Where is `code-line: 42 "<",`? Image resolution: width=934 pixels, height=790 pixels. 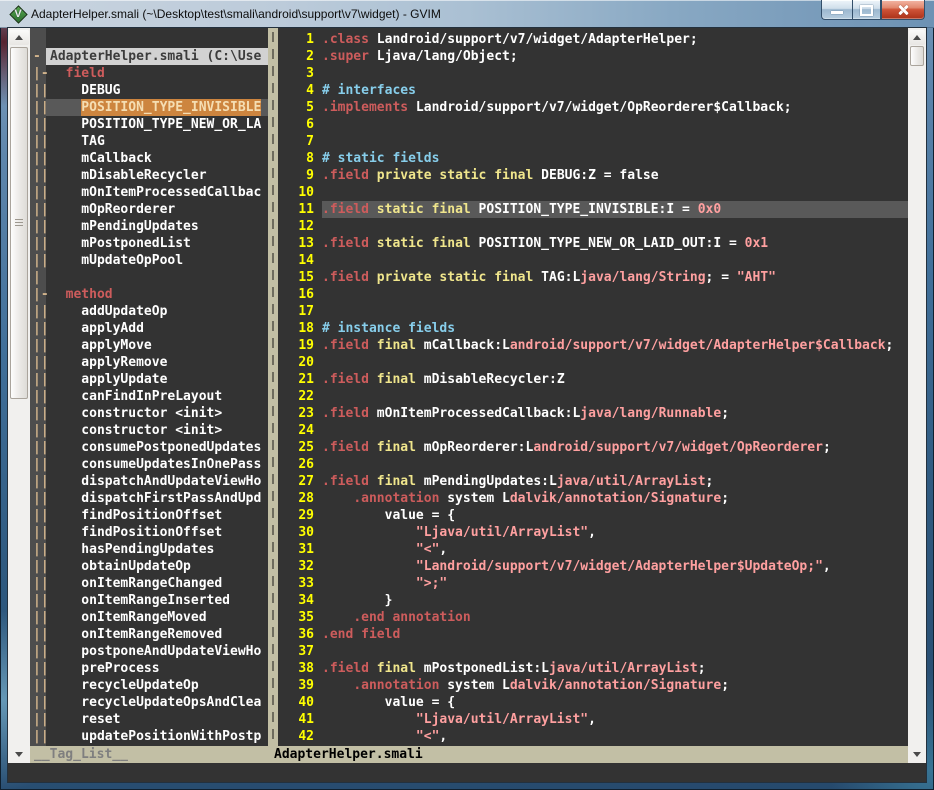
code-line: 42 "<", is located at coordinates (593, 736).